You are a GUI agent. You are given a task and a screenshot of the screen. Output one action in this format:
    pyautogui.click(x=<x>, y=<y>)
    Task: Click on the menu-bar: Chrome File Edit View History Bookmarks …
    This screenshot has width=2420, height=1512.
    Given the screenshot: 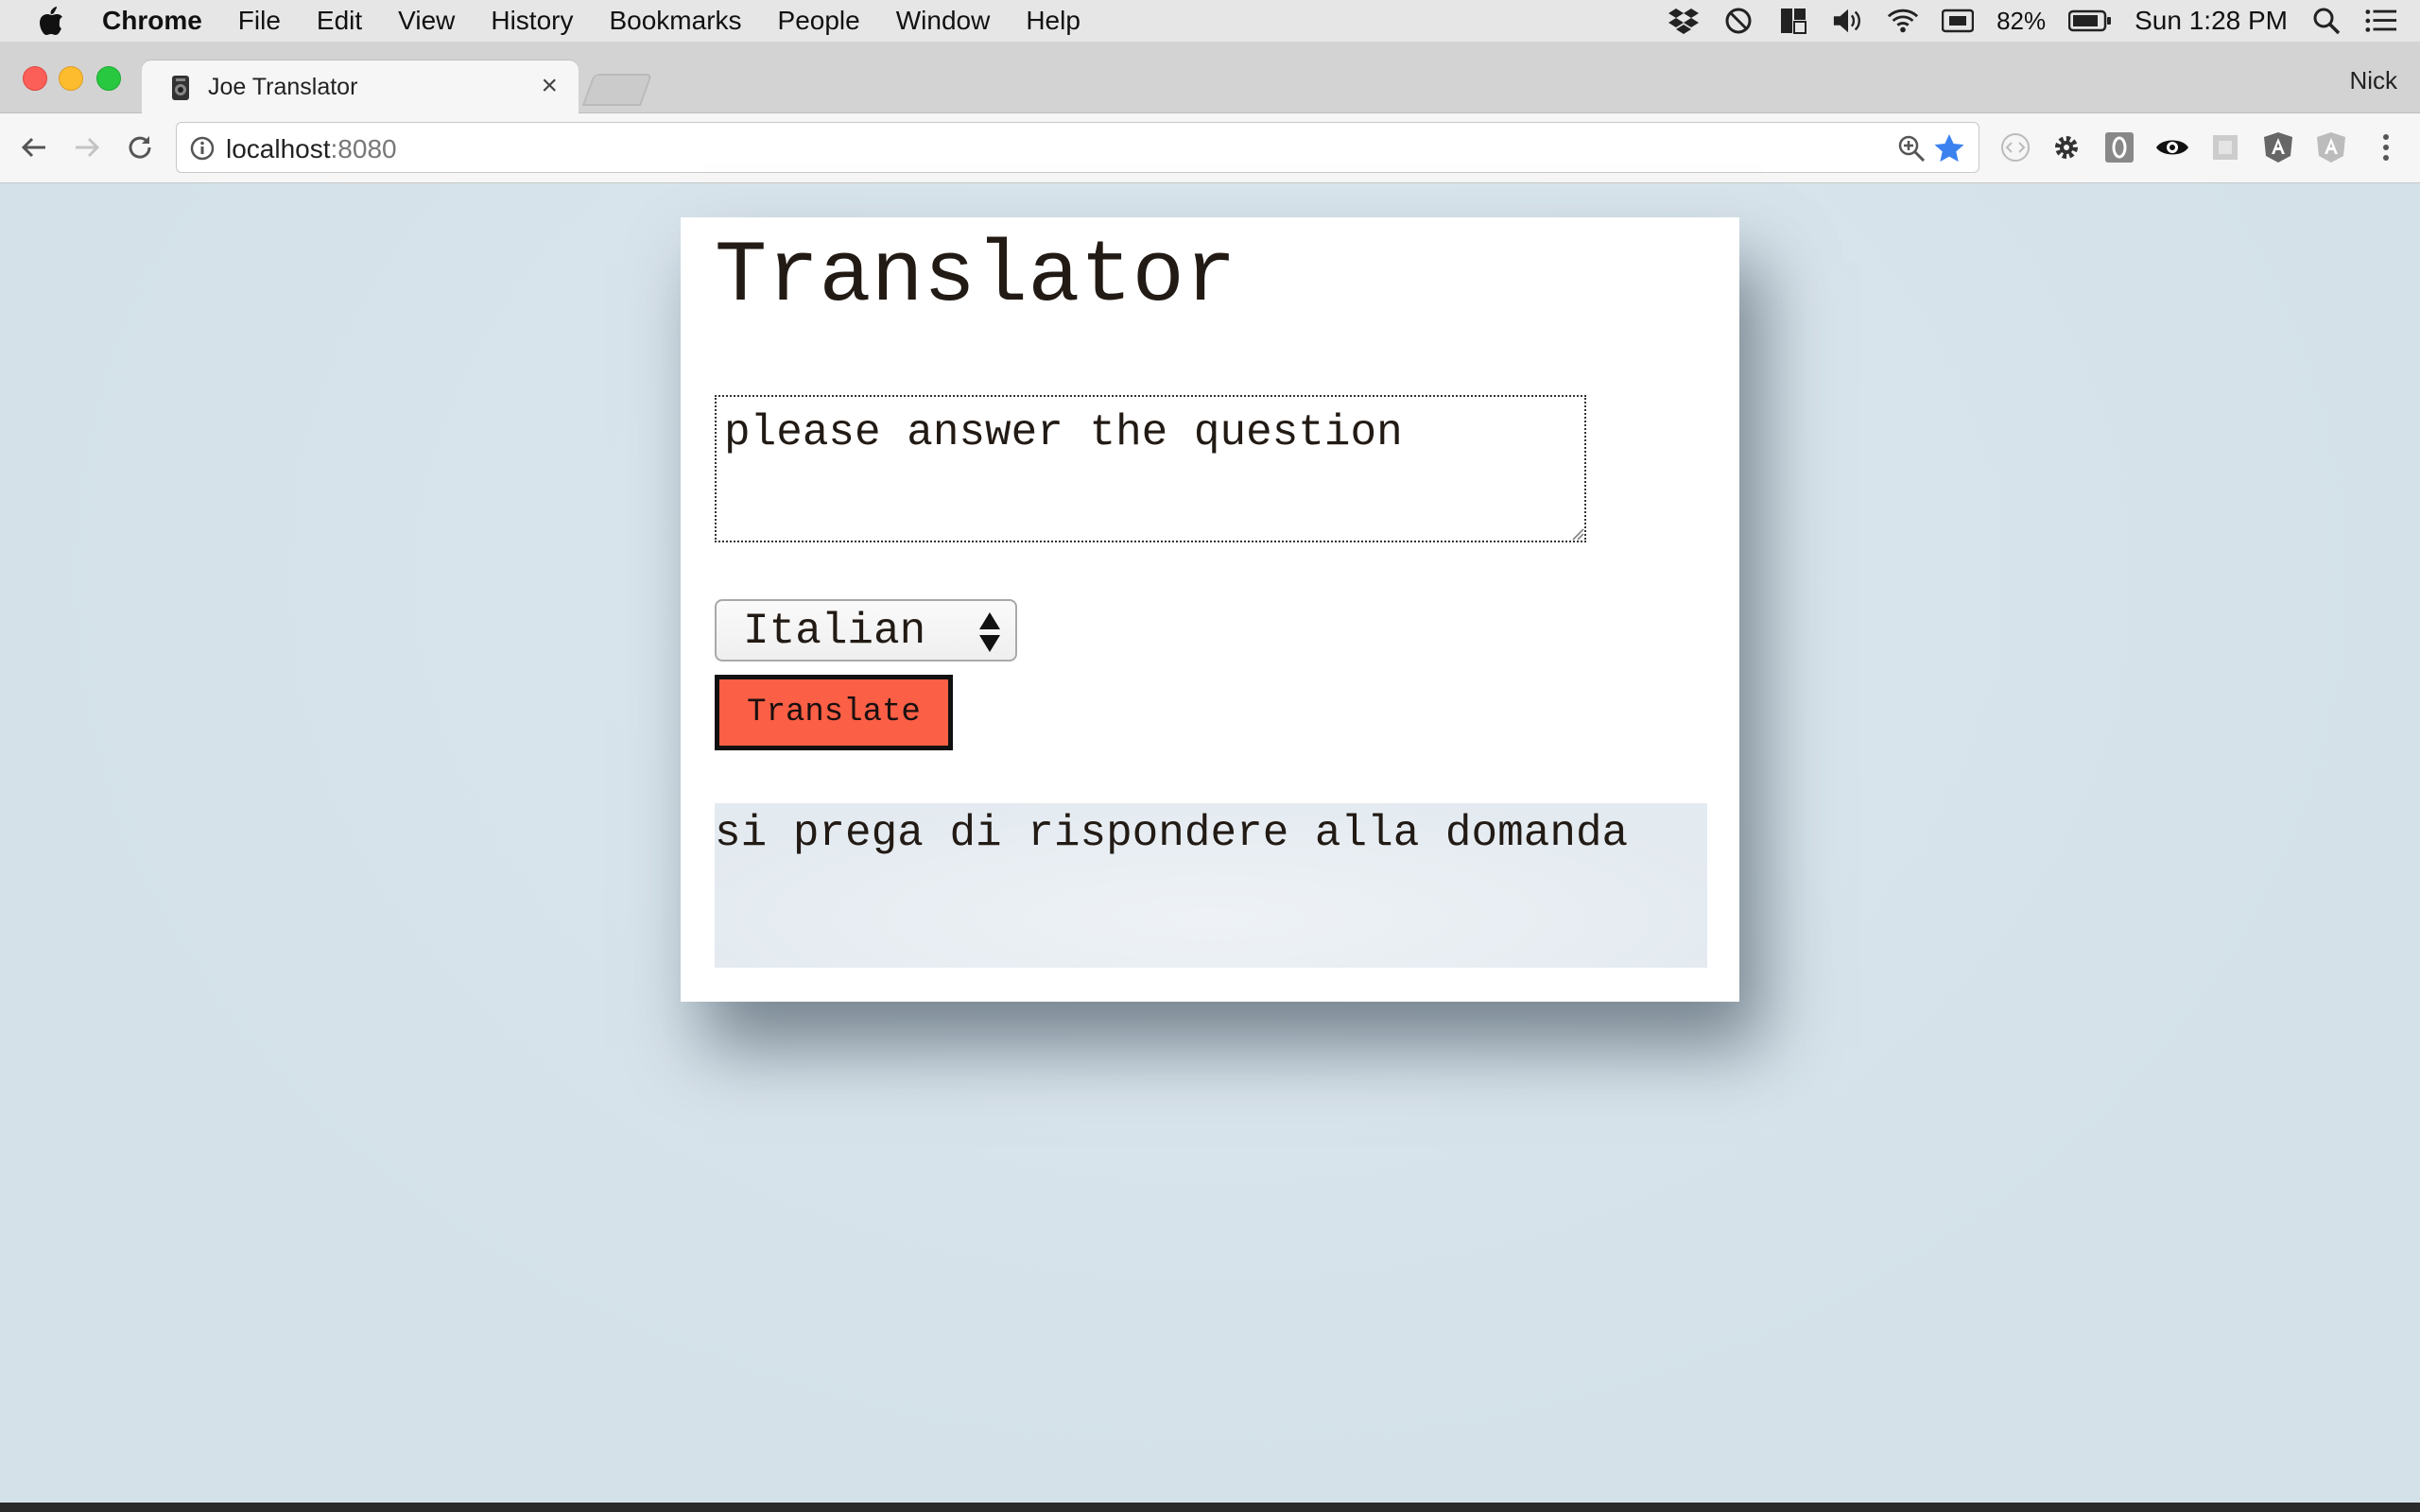 What is the action you would take?
    pyautogui.click(x=1210, y=21)
    